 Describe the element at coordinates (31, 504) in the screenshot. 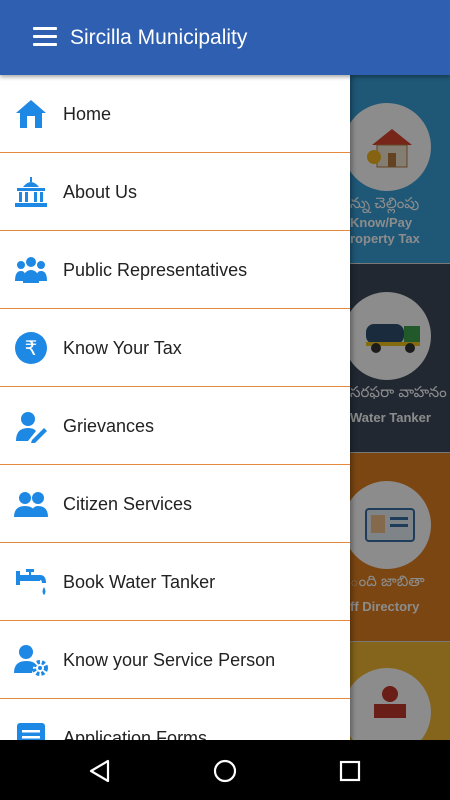

I see `two-users-icon` at that location.